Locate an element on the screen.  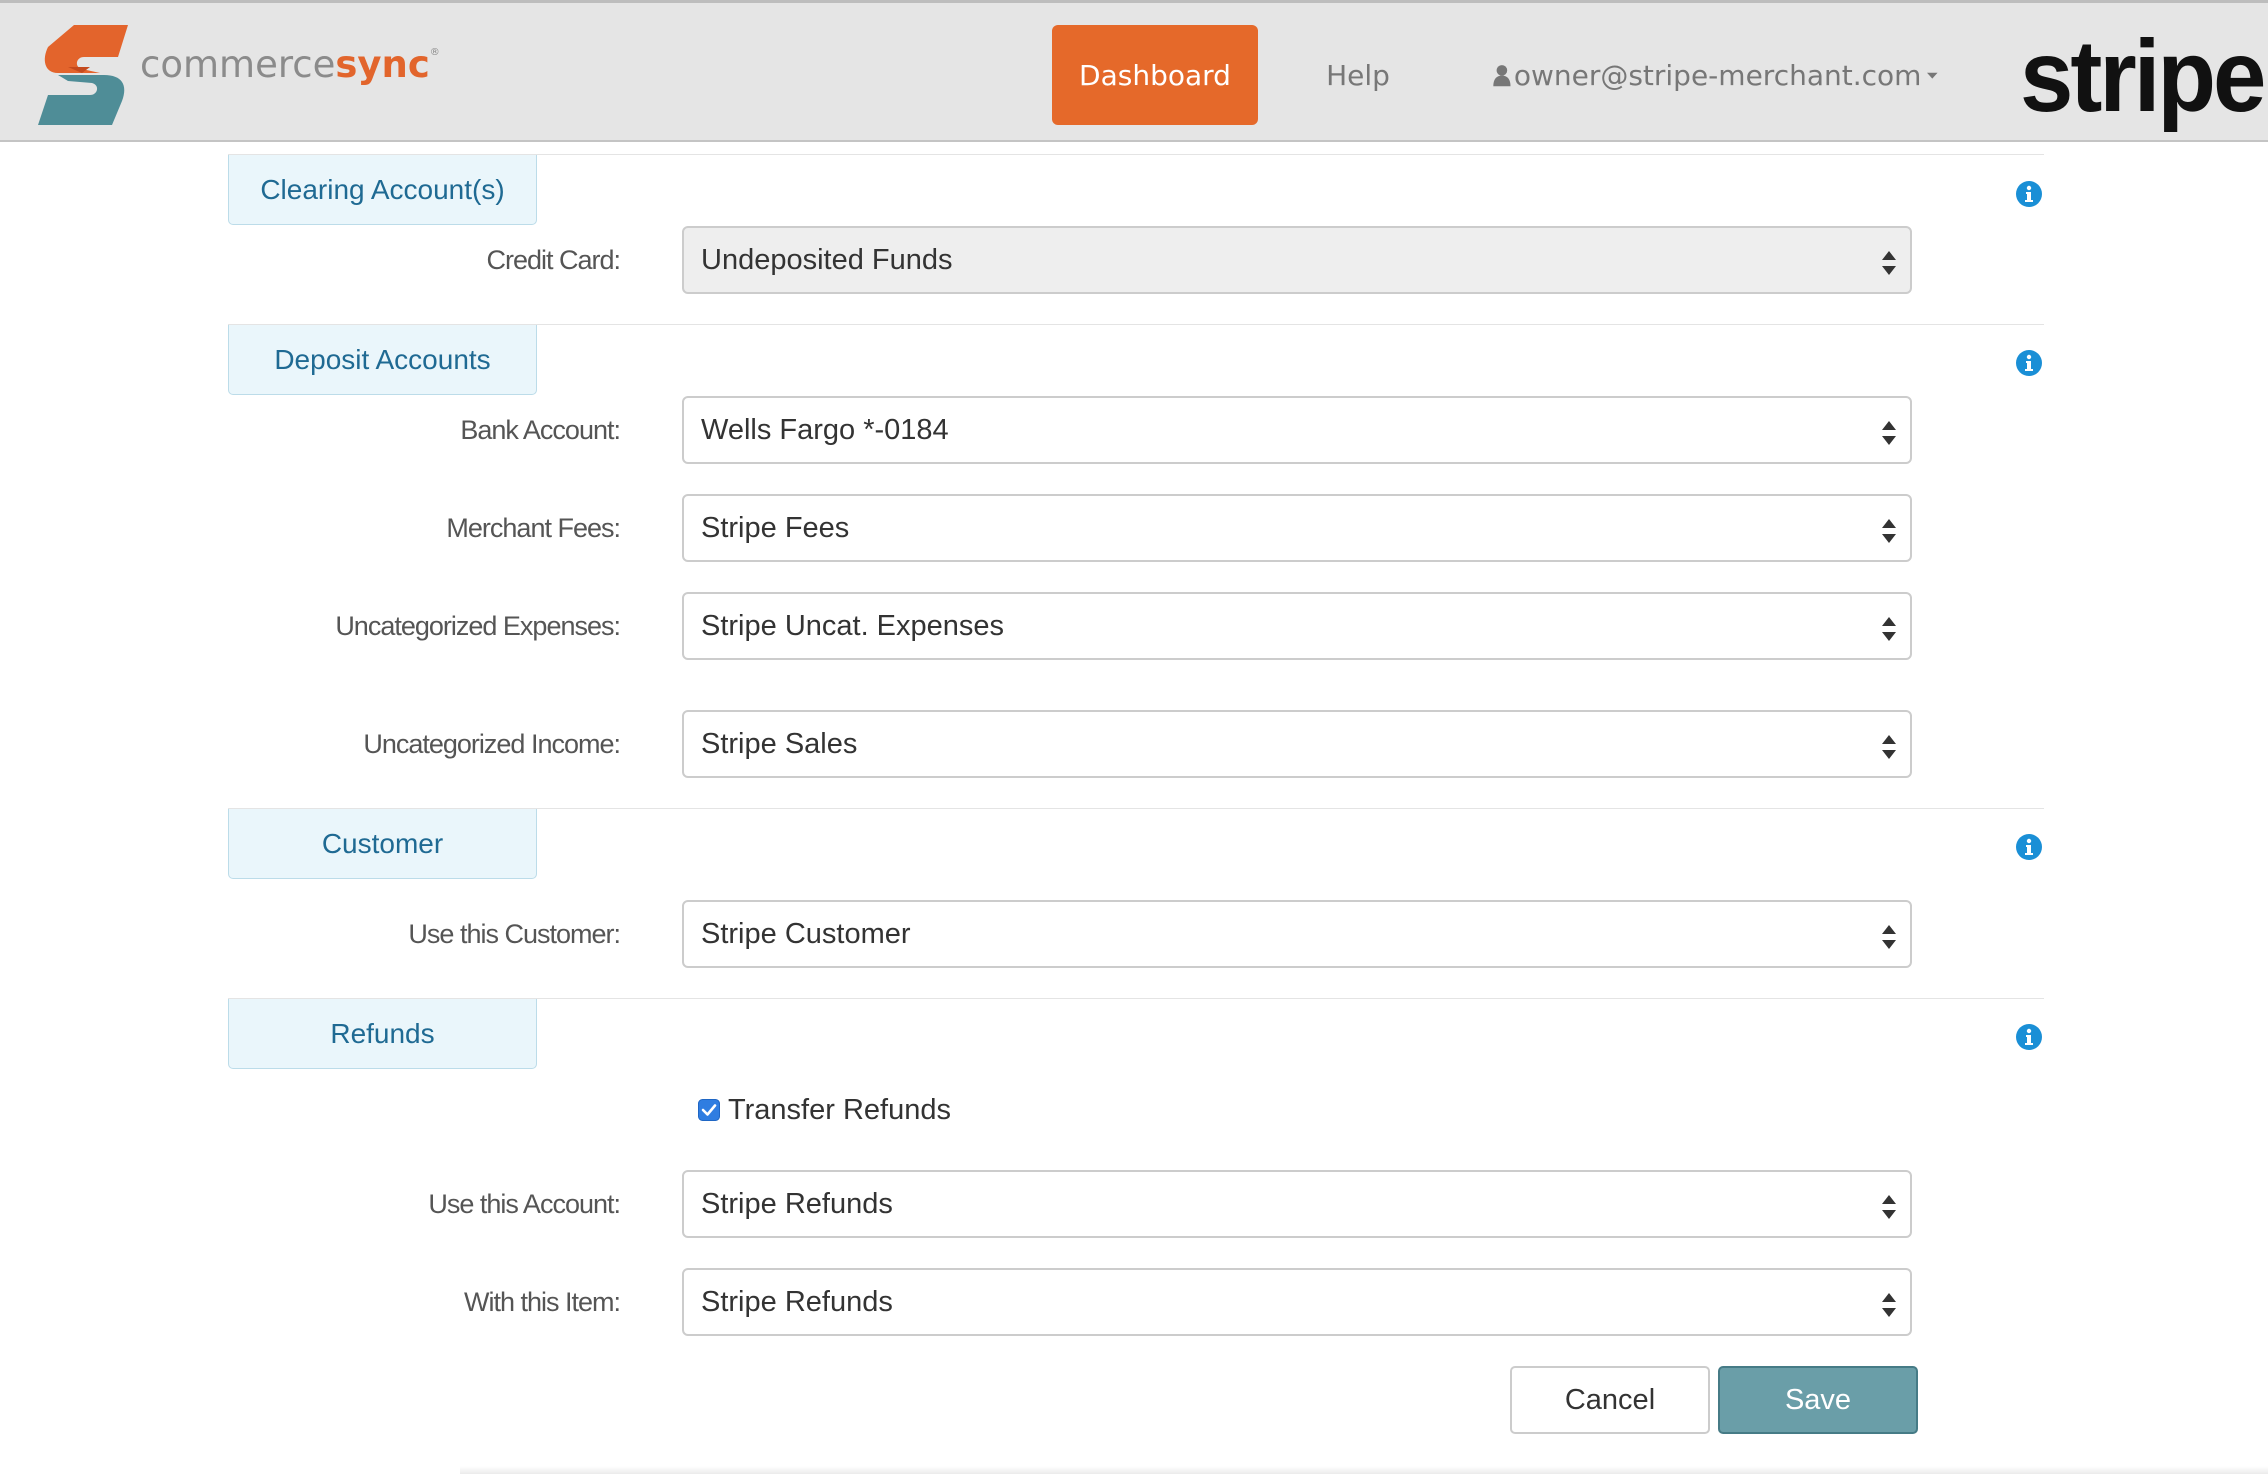
credit-card-label: Credit Card: is located at coordinates (553, 259).